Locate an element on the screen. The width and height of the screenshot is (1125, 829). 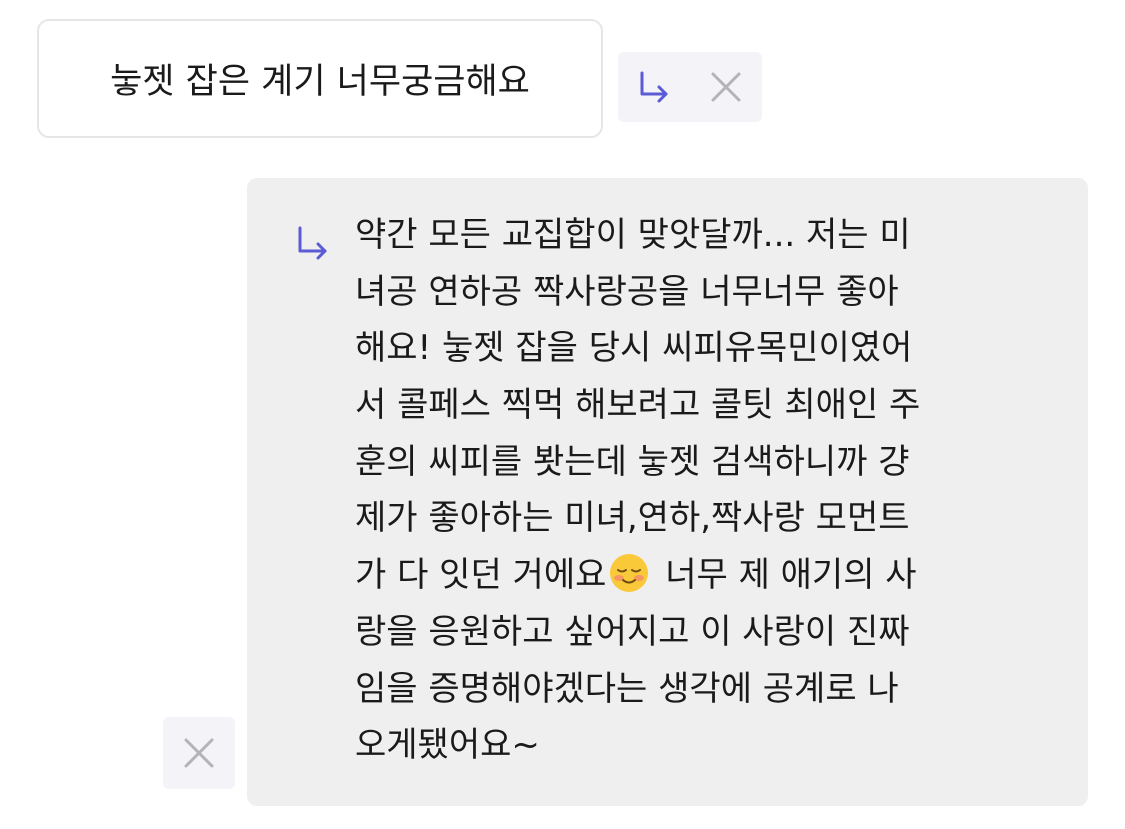
answer-line: 녀공 연하공 짝사랑공을 너무너무 좋아 is located at coordinates (627, 291).